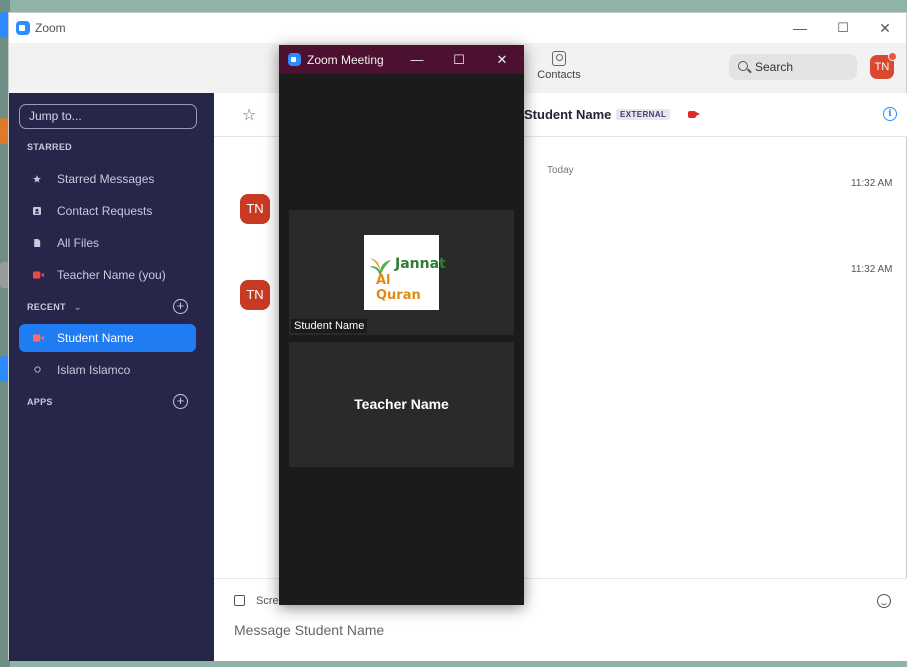 The image size is (907, 667). I want to click on sidebar-item-label: Student Name, so click(95, 338).